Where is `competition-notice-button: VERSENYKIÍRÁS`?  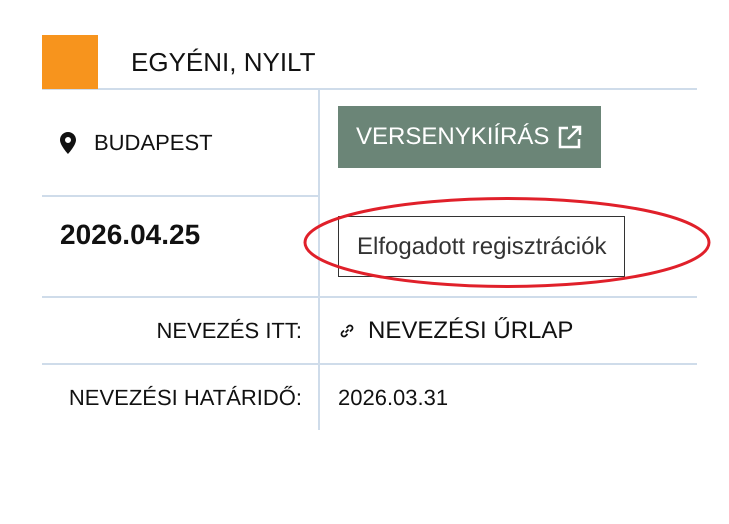
competition-notice-button: VERSENYKIÍRÁS is located at coordinates (470, 137).